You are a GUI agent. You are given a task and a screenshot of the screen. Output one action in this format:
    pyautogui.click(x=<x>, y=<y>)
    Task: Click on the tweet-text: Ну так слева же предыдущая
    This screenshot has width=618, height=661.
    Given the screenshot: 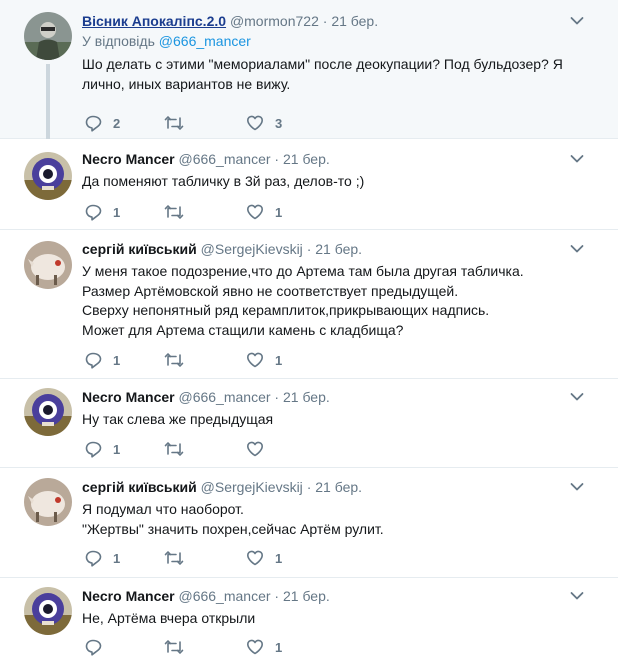 What is the action you would take?
    pyautogui.click(x=330, y=420)
    